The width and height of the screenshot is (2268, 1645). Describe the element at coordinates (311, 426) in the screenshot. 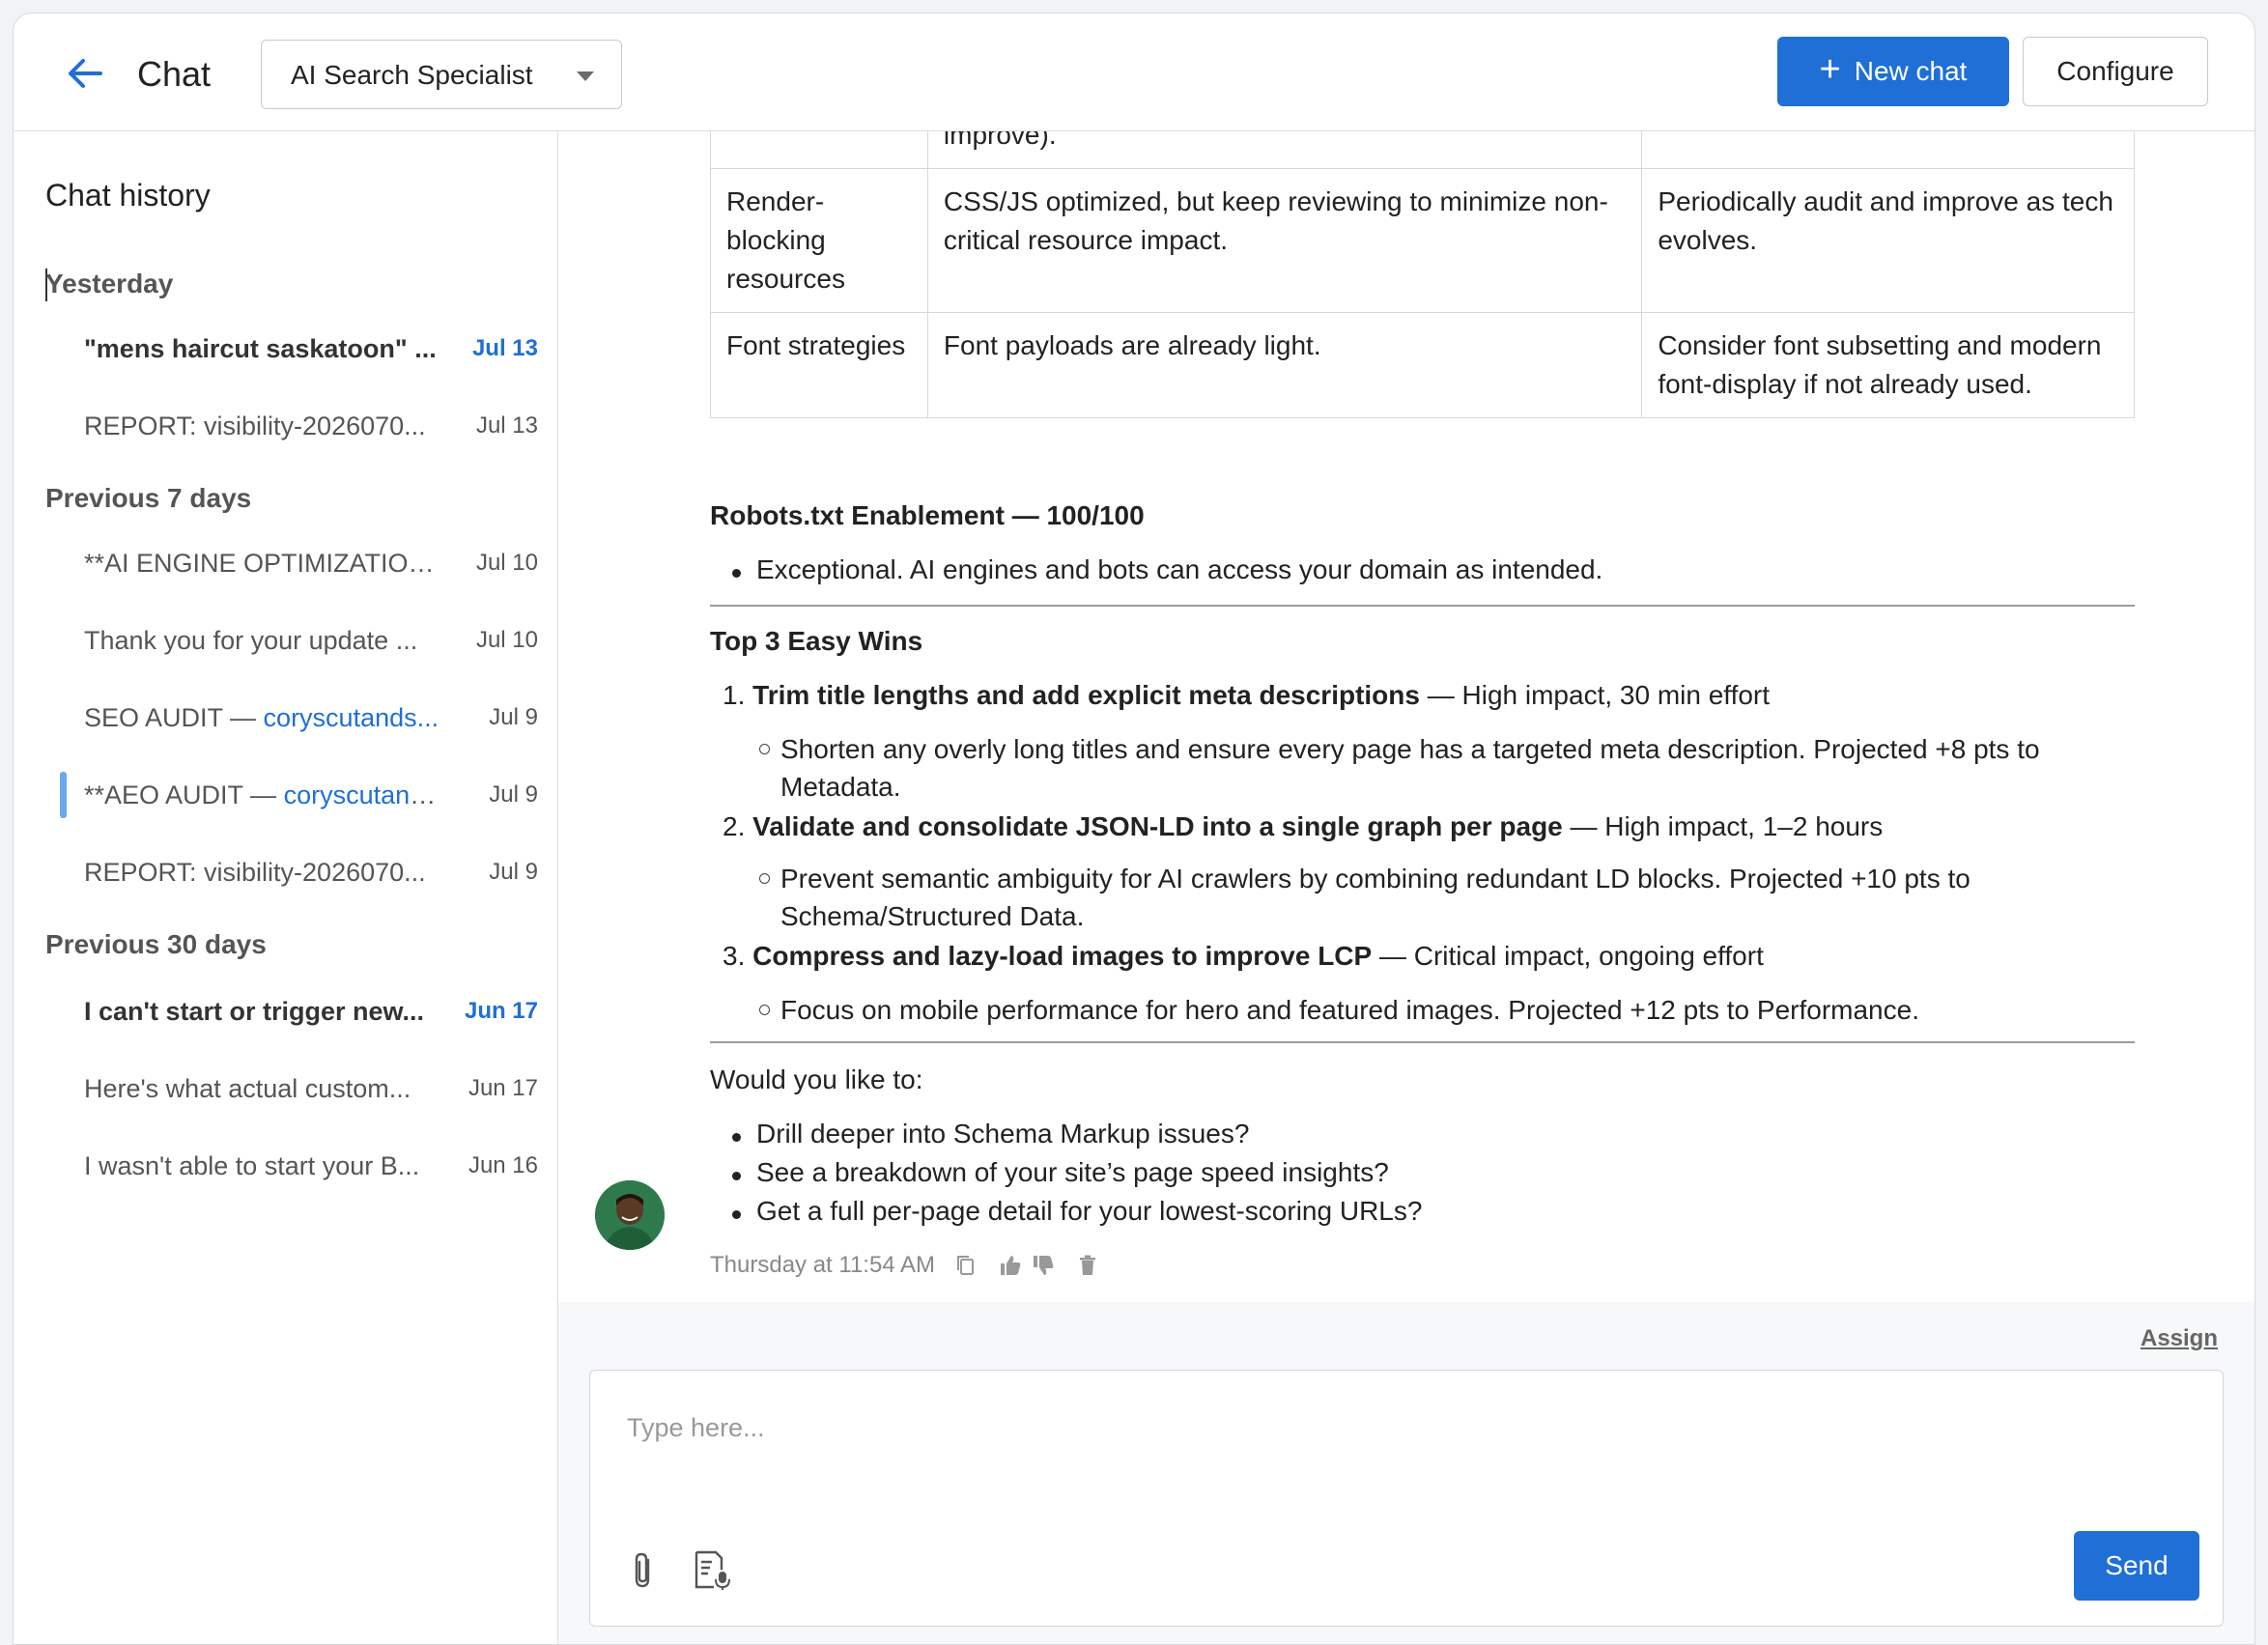

I see `history-item: REPORT: visibility-2026070... Jul 13` at that location.